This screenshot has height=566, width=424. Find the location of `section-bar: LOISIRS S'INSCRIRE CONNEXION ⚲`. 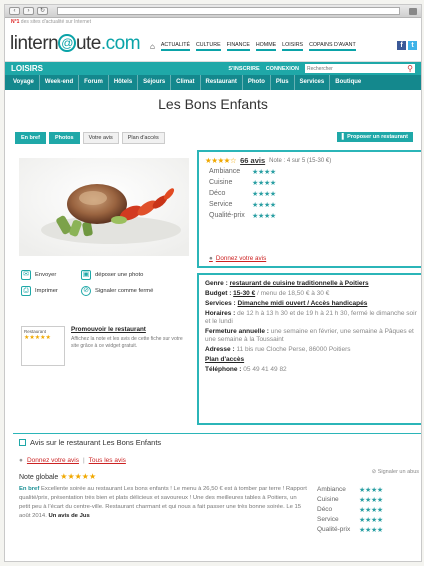

section-bar: LOISIRS S'INSCRIRE CONNEXION ⚲ is located at coordinates (213, 68).